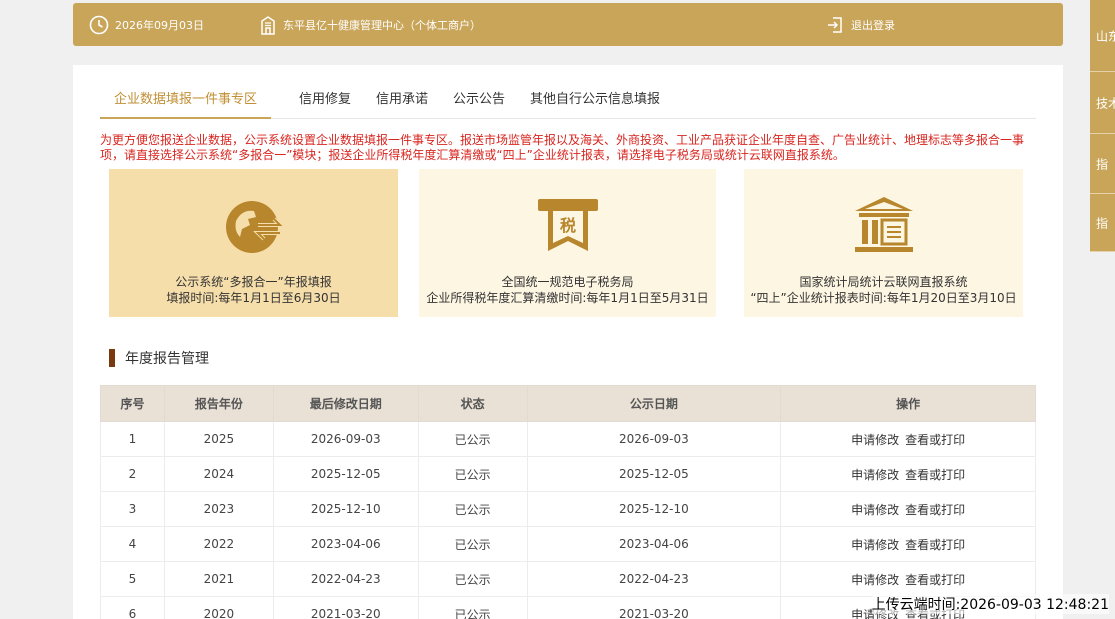 This screenshot has height=619, width=1115. I want to click on cell-index: 4, so click(132, 544).